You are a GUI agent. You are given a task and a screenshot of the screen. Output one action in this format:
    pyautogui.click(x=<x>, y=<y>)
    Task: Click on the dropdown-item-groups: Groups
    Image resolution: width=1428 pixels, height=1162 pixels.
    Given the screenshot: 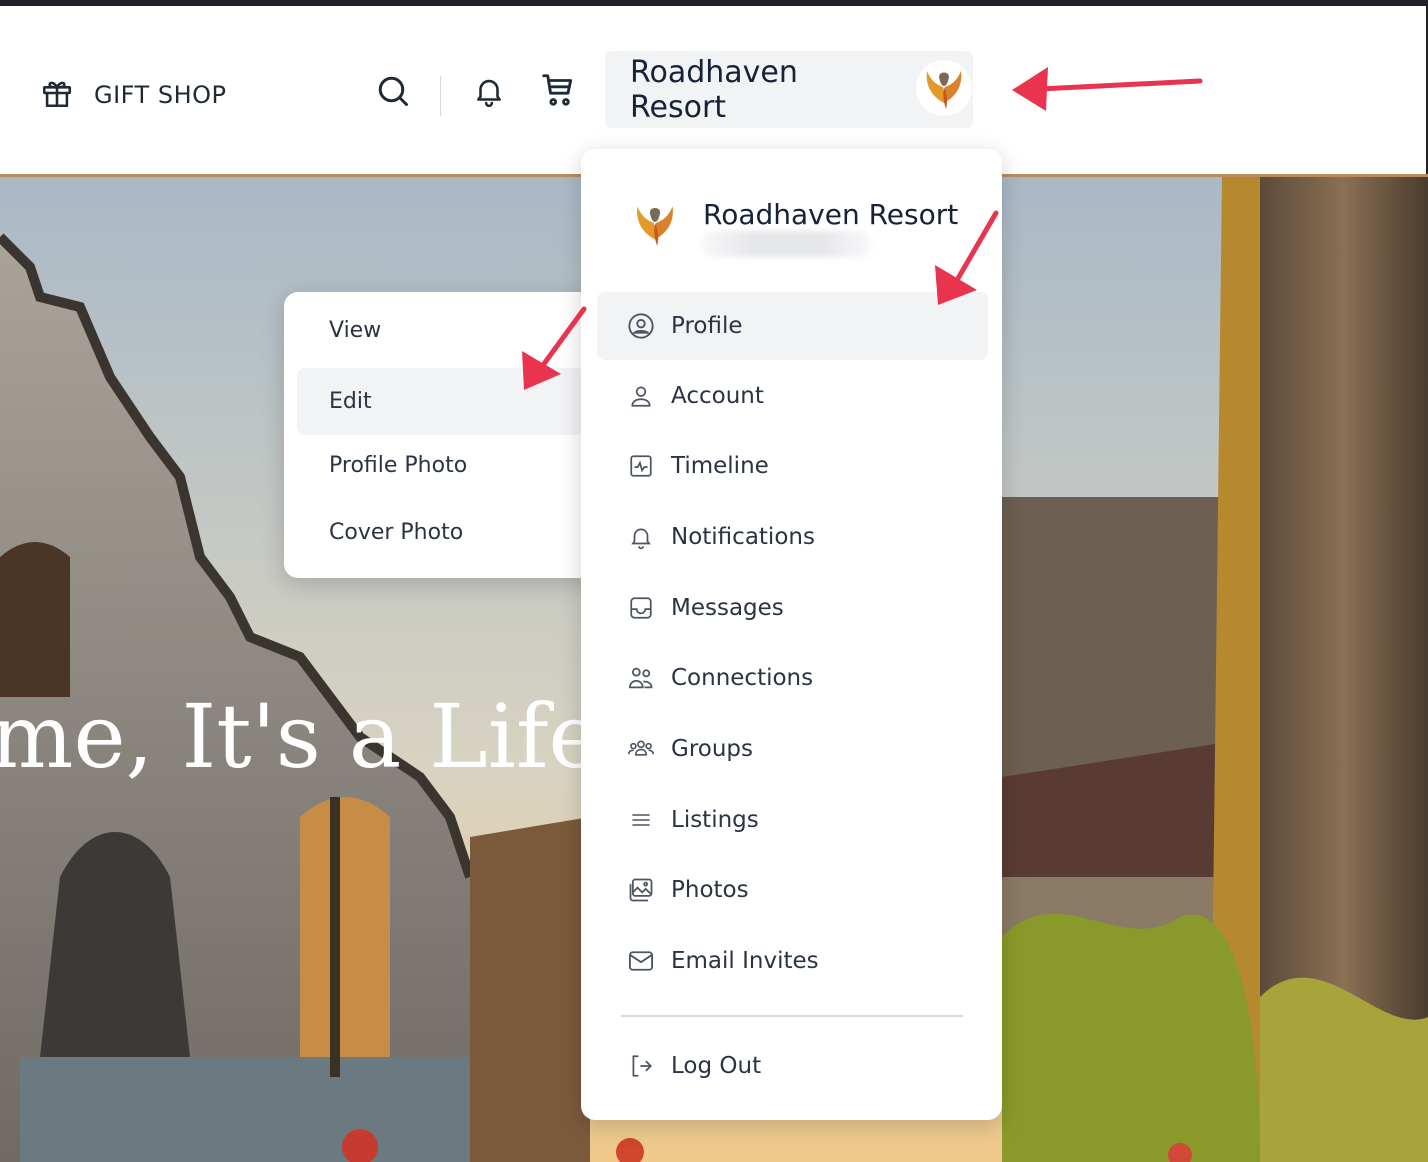 What is the action you would take?
    pyautogui.click(x=792, y=749)
    